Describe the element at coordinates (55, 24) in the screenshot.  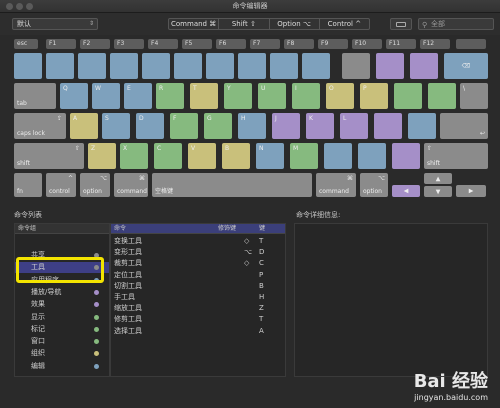
I see `preset-dropdown: 默认 ⇕` at that location.